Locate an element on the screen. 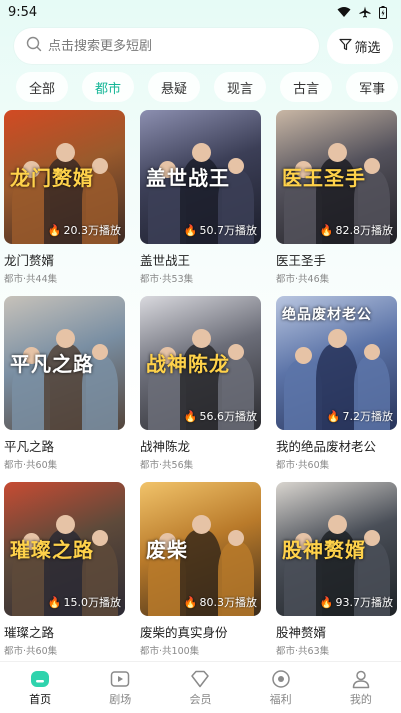 This screenshot has height=713, width=401. poster-image: 股神赘婿 🔥 93.7万播放 is located at coordinates (336, 549).